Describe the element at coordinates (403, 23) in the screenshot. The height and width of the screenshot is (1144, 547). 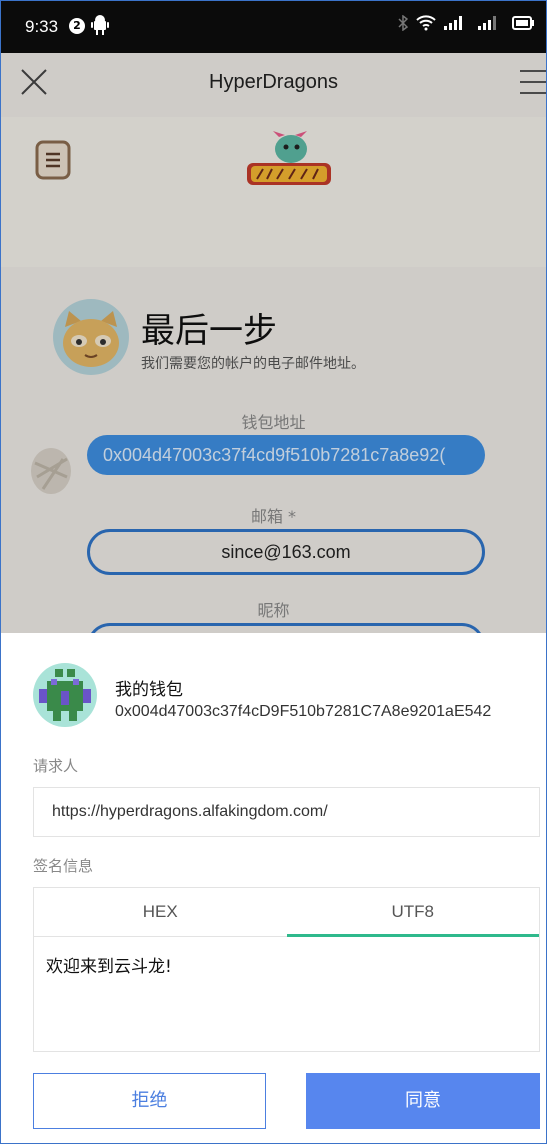
I see `bluetooth-icon` at that location.